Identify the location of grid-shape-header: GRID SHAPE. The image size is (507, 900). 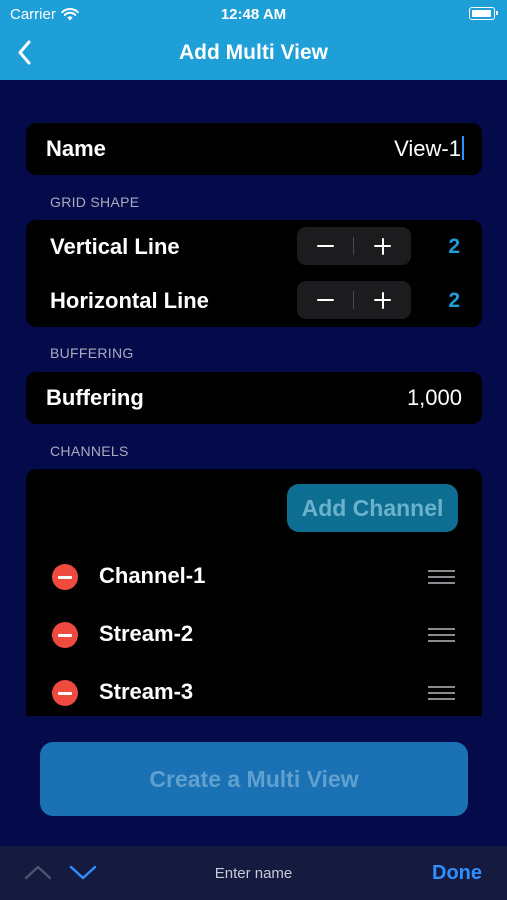
(95, 202).